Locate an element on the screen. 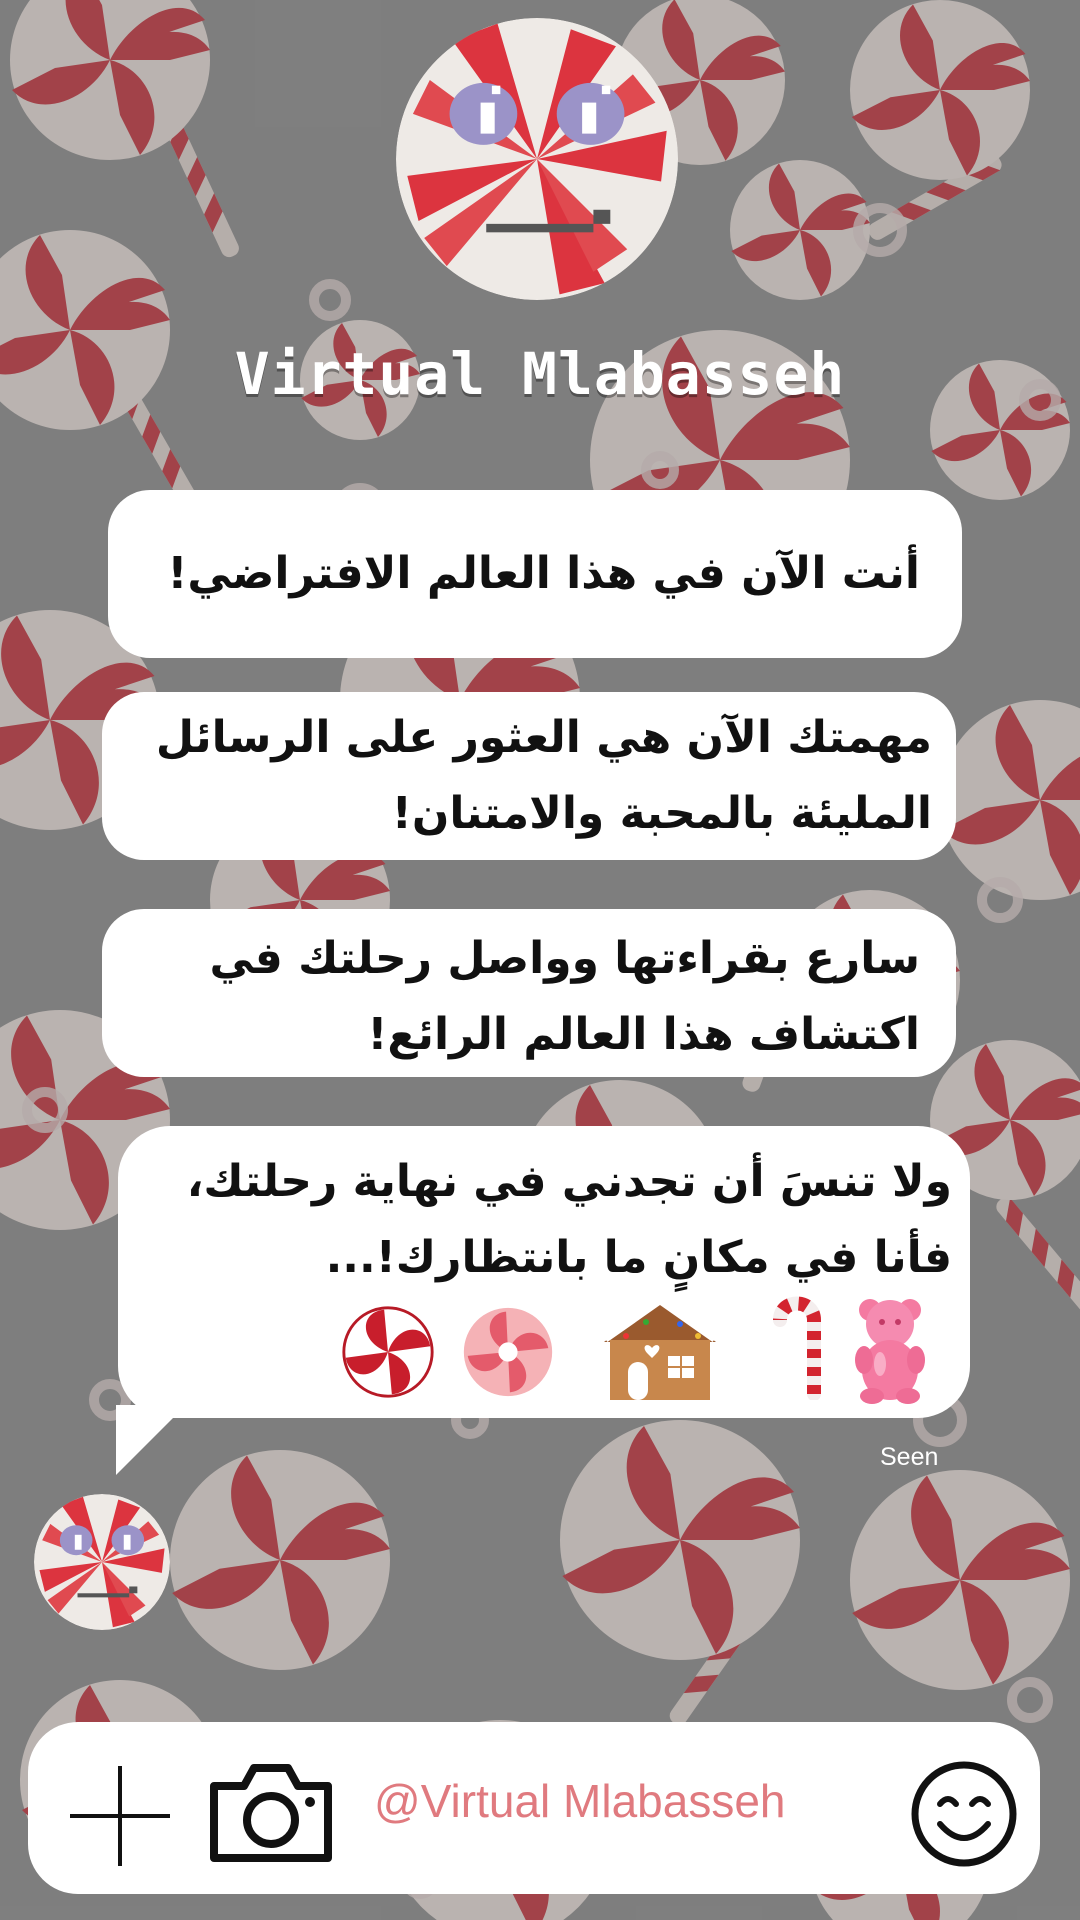 The height and width of the screenshot is (1920, 1080). red-peppermint-icon is located at coordinates (388, 1352).